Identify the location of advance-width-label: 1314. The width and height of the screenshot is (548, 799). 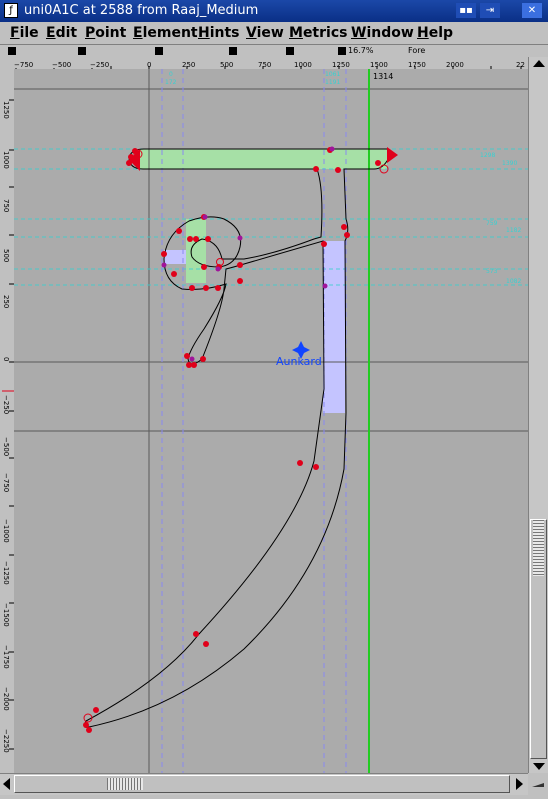
(383, 76).